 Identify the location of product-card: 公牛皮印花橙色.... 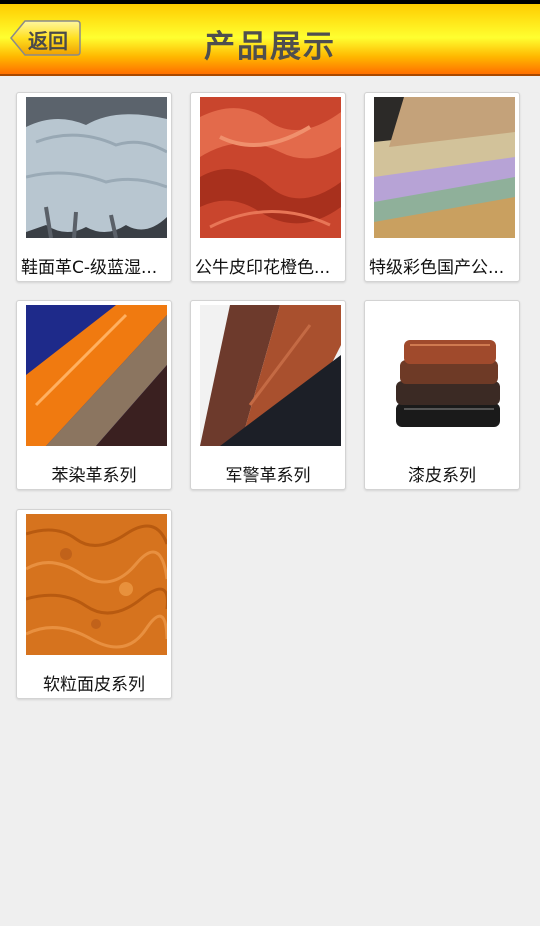
(268, 187).